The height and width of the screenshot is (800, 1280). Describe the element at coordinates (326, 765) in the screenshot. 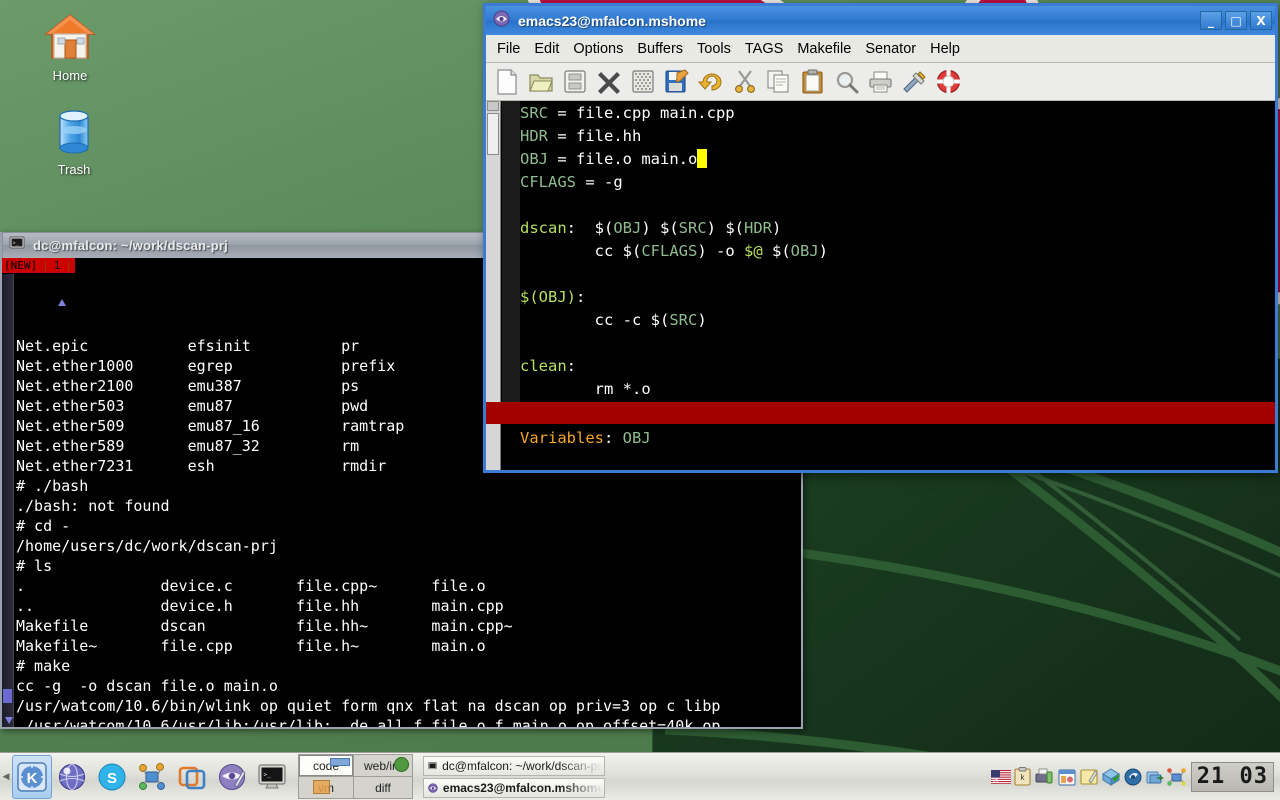

I see `pager-desktop-code: code` at that location.